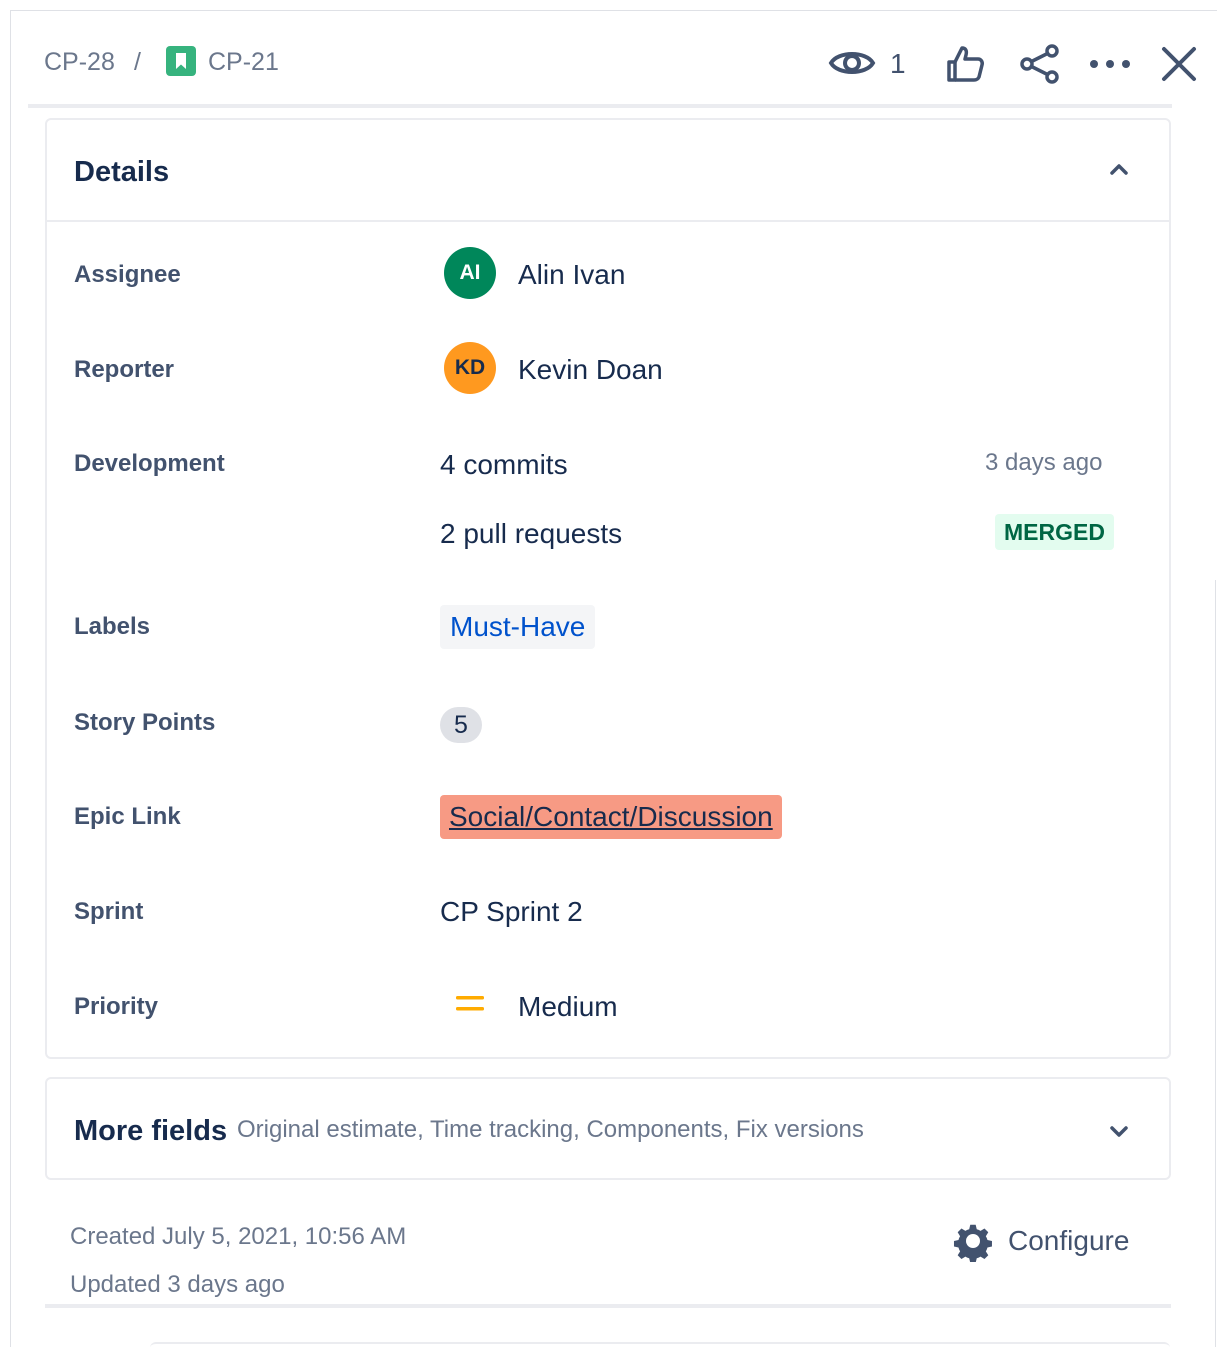 The width and height of the screenshot is (1218, 1347). I want to click on merged-status-badge: MERGED, so click(1054, 532).